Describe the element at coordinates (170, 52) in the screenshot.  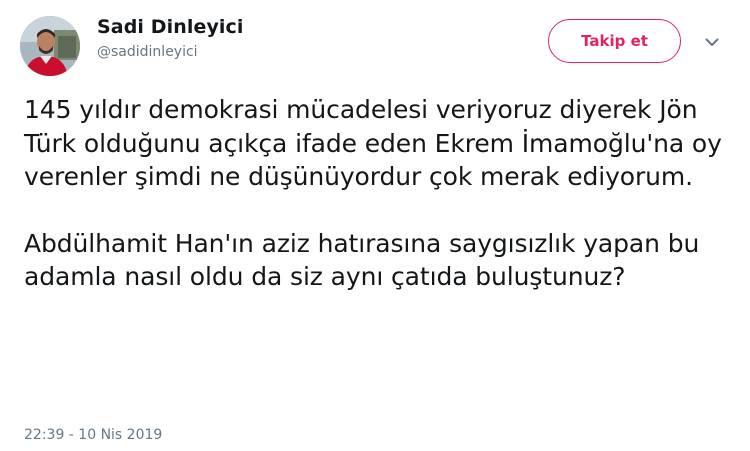
I see `user-handle: @sadidinleyici` at that location.